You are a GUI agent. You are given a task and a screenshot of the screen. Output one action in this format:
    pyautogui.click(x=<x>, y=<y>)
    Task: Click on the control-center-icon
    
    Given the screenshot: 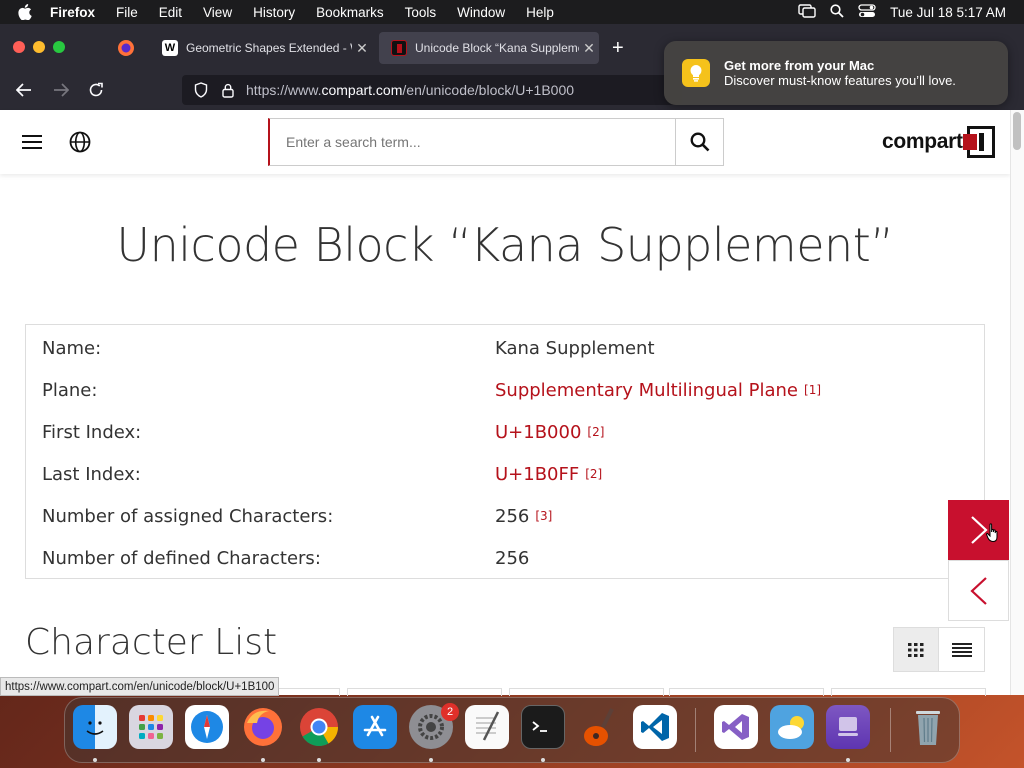 What is the action you would take?
    pyautogui.click(x=867, y=12)
    